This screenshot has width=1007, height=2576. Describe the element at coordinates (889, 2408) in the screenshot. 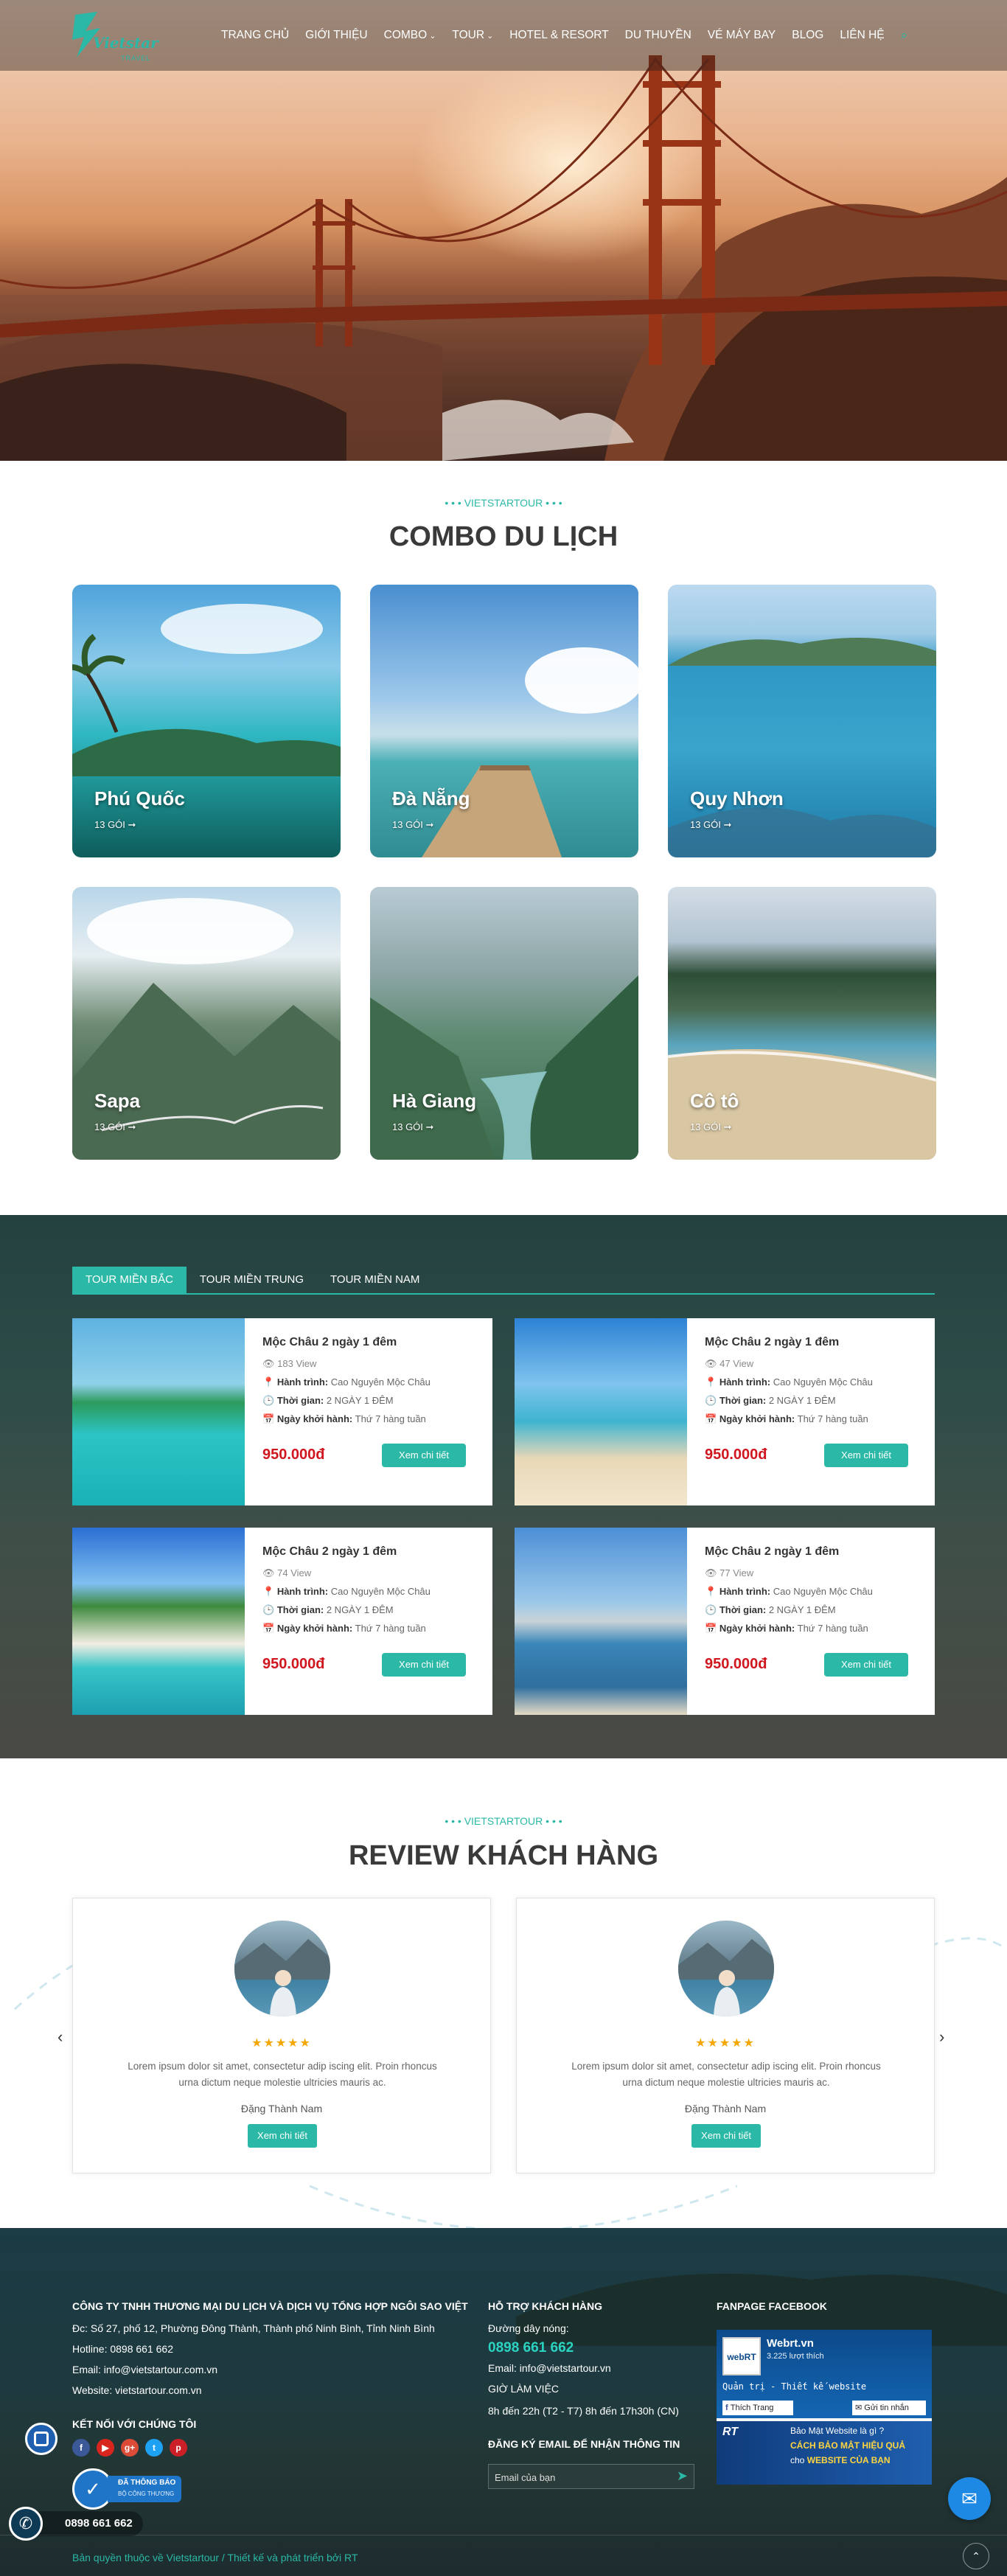

I see `fb-message-button: ✉ Gửi tin nhắn` at that location.